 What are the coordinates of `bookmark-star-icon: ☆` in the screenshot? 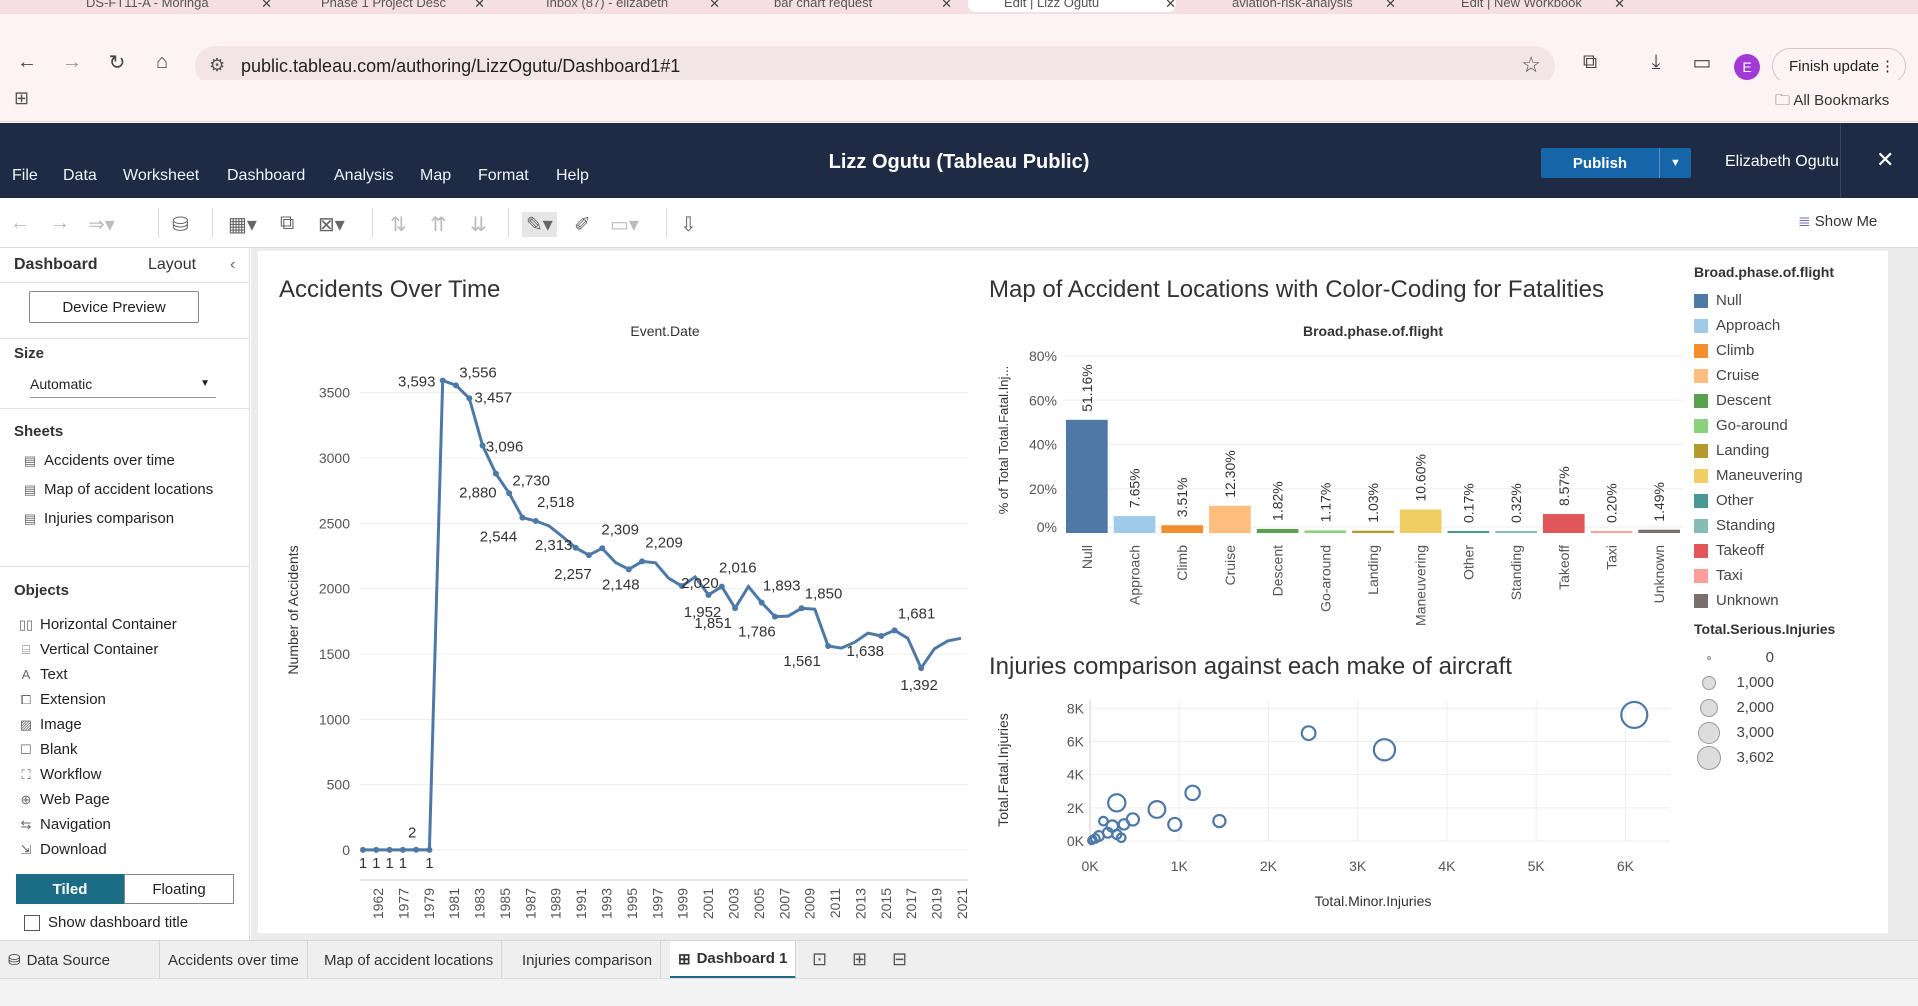 It's located at (1531, 65).